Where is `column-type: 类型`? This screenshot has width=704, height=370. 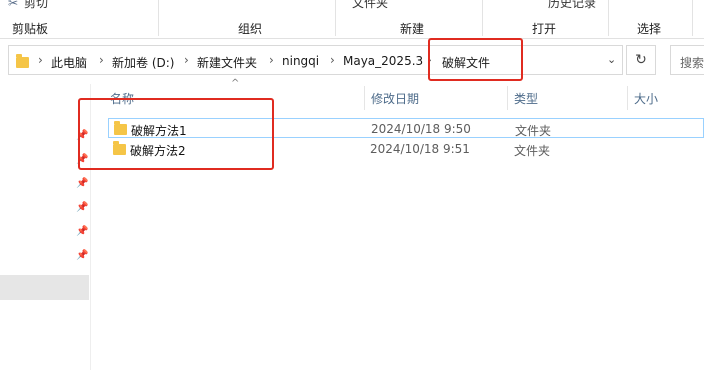
column-type: 类型 is located at coordinates (526, 98).